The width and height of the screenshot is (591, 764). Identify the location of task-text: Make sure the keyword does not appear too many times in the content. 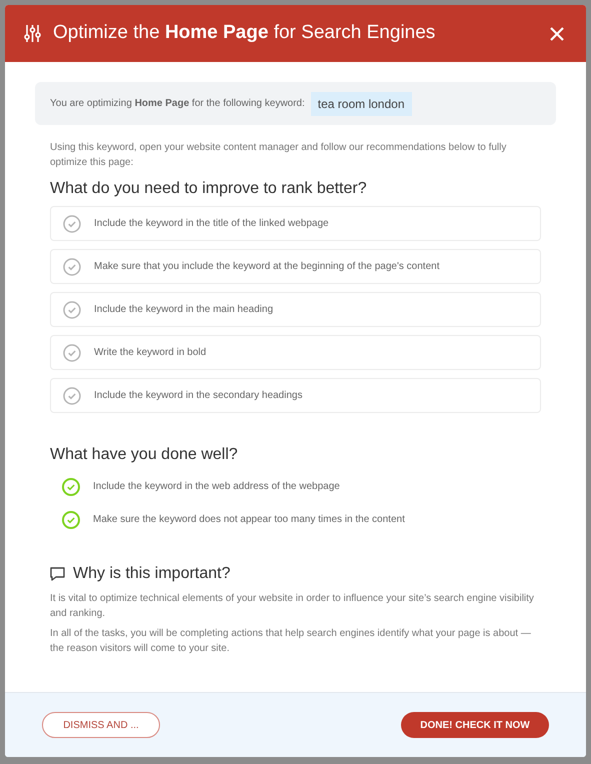
(249, 520).